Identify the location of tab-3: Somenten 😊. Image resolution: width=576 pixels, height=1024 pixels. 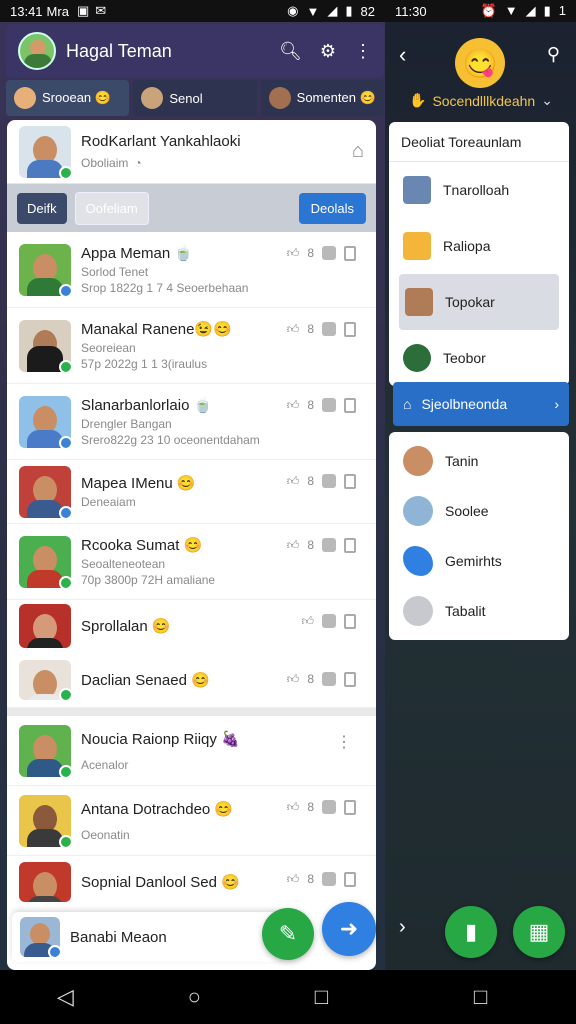
(322, 98).